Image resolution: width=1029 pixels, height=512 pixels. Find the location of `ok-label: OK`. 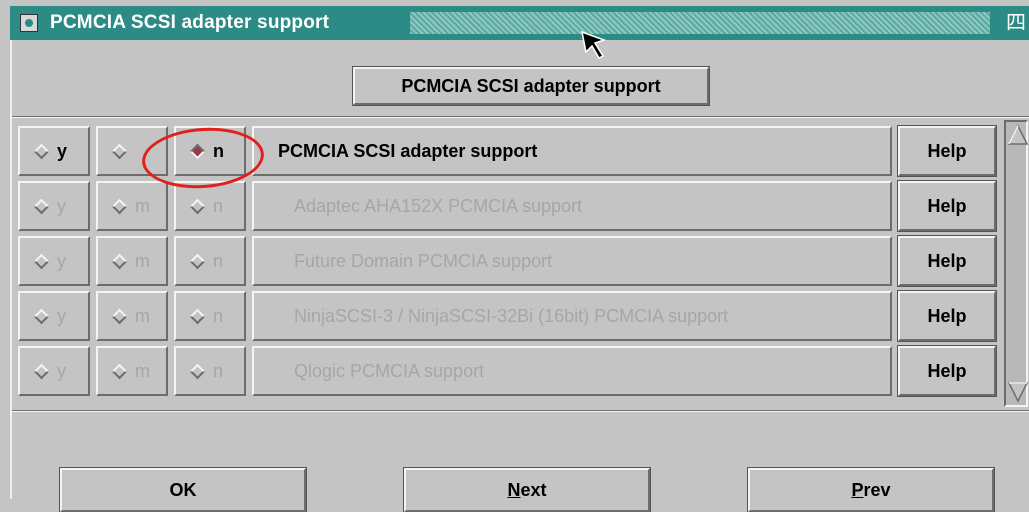

ok-label: OK is located at coordinates (183, 489).